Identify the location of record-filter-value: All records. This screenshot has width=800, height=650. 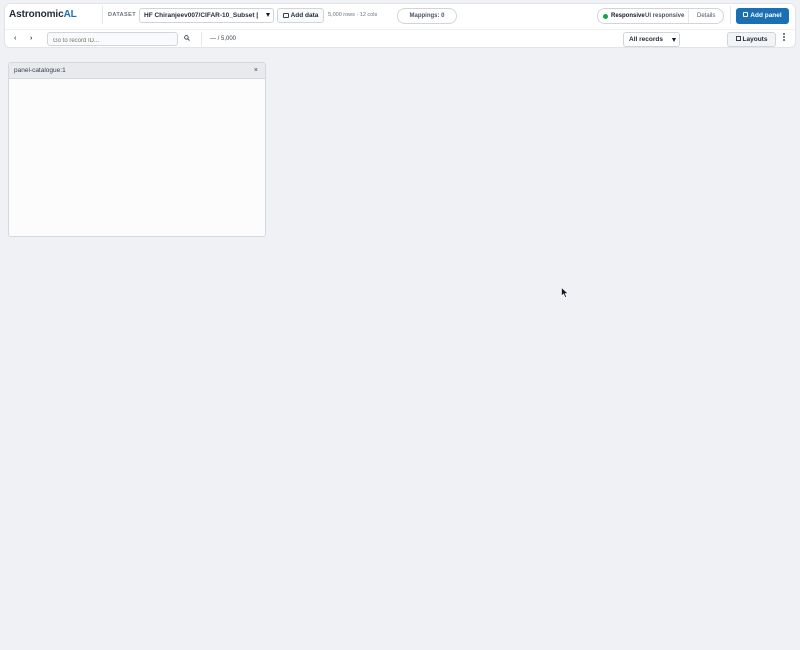
(646, 39).